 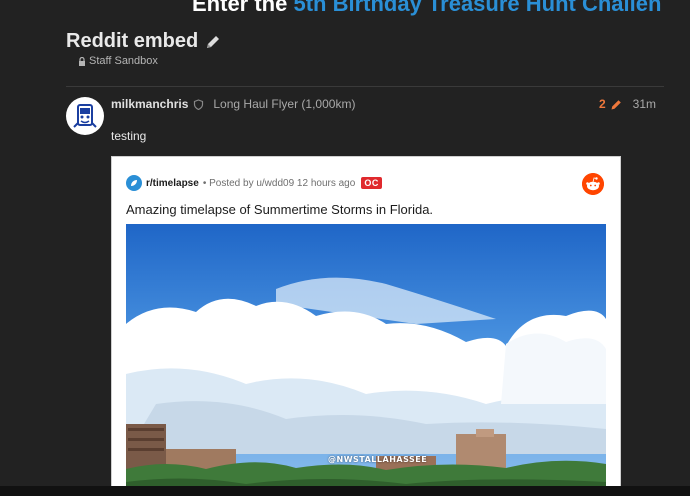 I want to click on edit-count: 2, so click(x=602, y=104).